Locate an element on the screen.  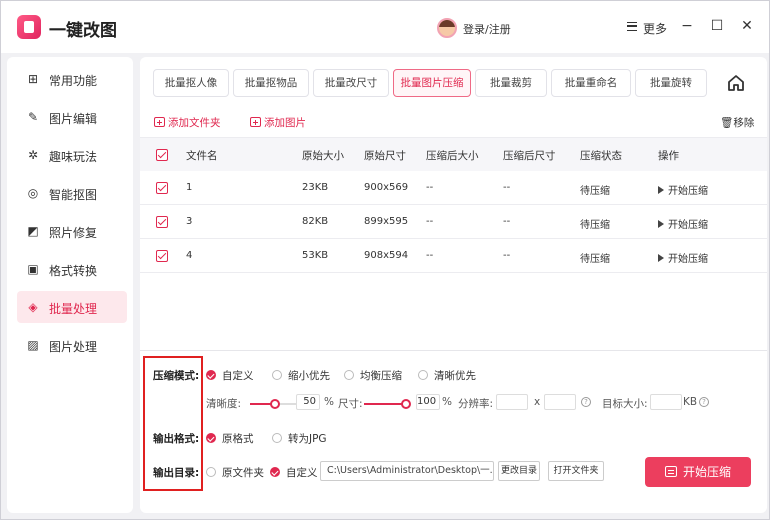
trash-icon: 🗑 is located at coordinates (727, 123).